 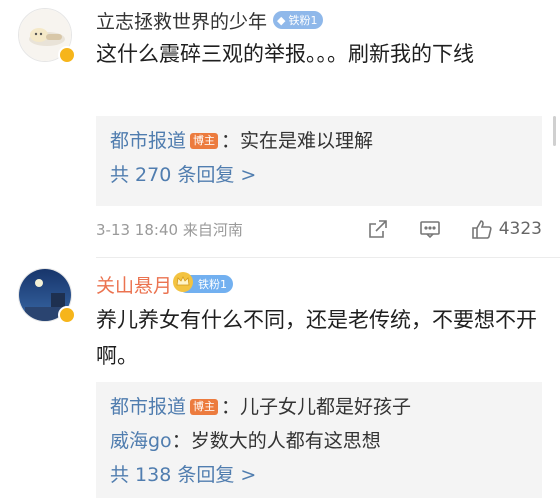 I want to click on reply-text: ：实在是难以理解, so click(x=297, y=141).